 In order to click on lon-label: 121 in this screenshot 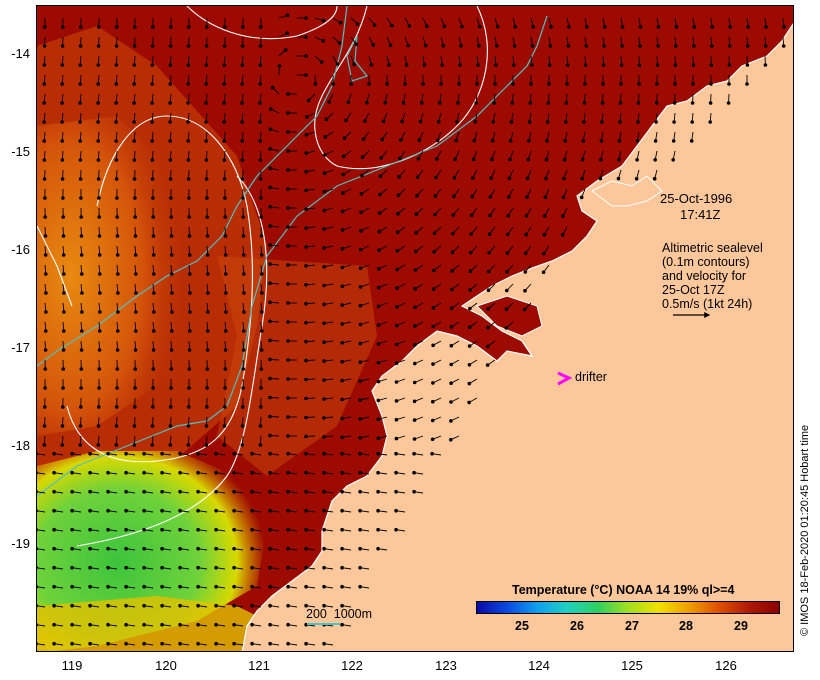, I will do `click(259, 665)`.